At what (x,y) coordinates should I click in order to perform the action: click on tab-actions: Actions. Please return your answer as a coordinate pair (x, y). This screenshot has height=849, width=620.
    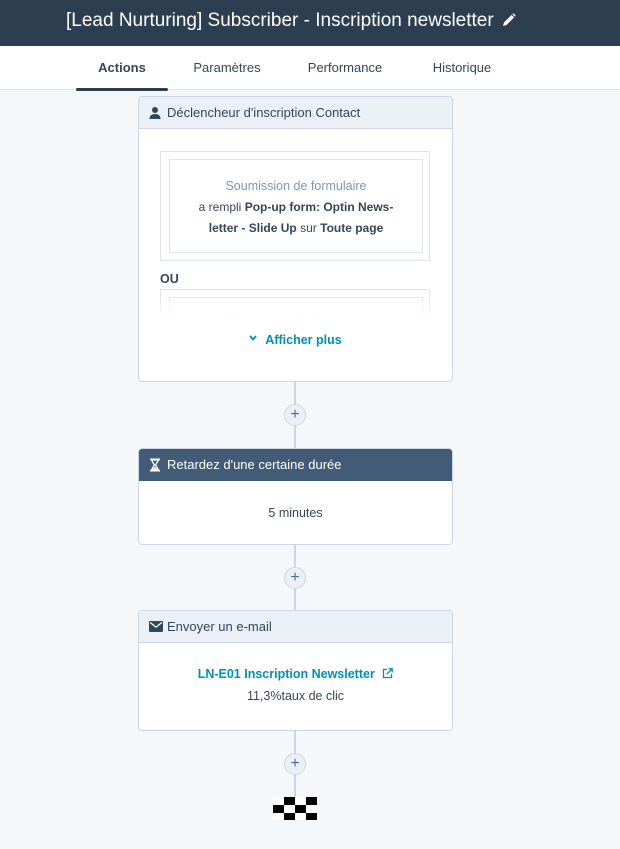
    Looking at the image, I should click on (122, 68).